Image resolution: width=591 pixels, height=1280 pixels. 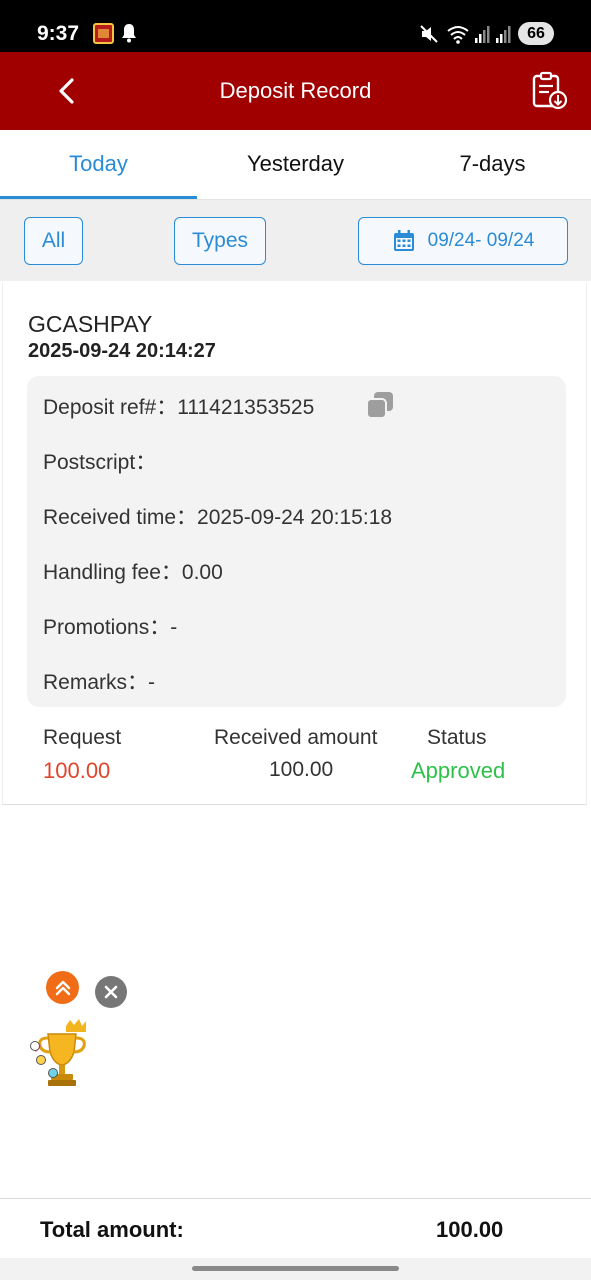 What do you see at coordinates (77, 770) in the screenshot?
I see `request-value: 100.00` at bounding box center [77, 770].